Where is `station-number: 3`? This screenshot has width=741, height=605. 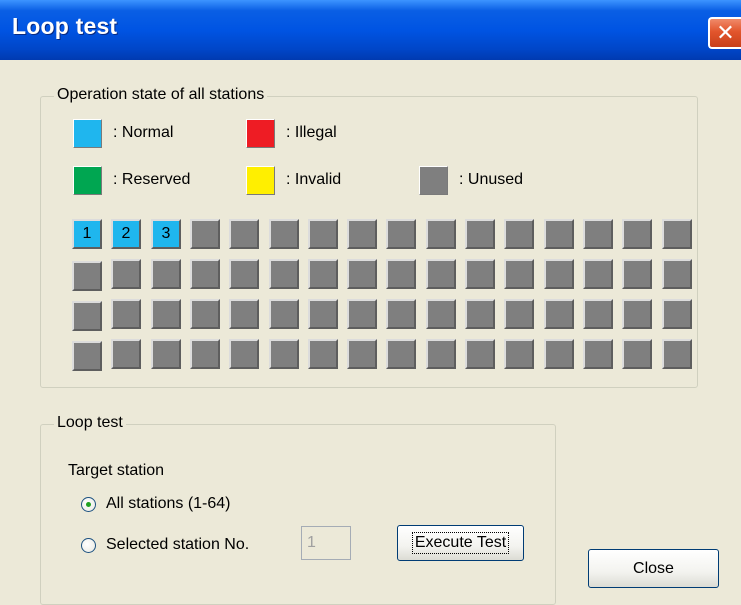
station-number: 3 is located at coordinates (166, 233).